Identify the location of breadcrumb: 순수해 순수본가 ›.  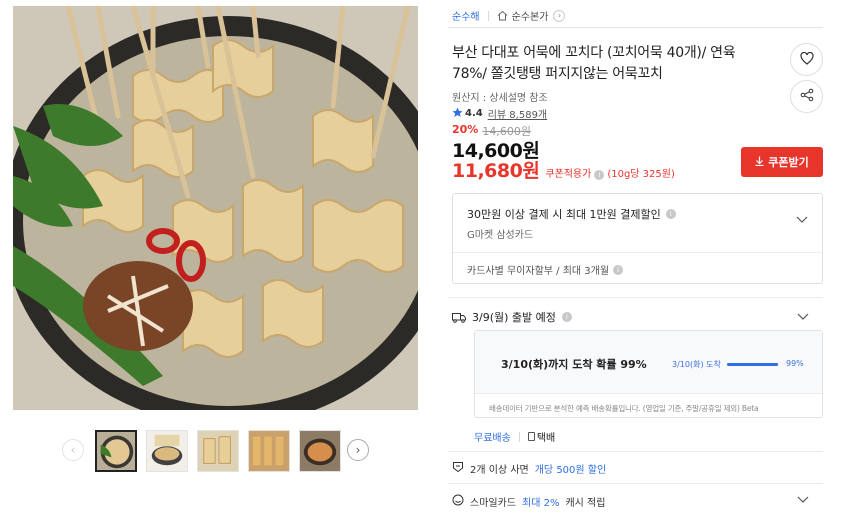
(509, 15).